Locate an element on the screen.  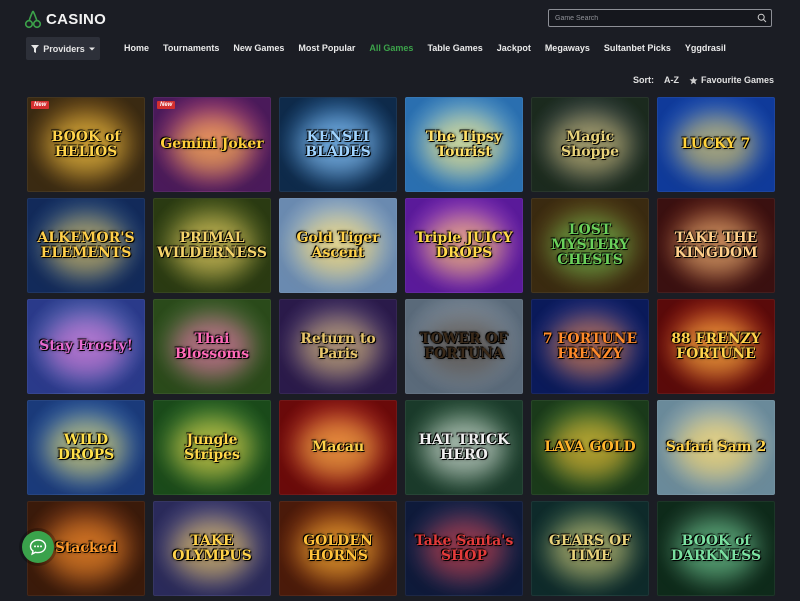
game-tile: 88 FRENZY FORTUNE is located at coordinates (716, 346).